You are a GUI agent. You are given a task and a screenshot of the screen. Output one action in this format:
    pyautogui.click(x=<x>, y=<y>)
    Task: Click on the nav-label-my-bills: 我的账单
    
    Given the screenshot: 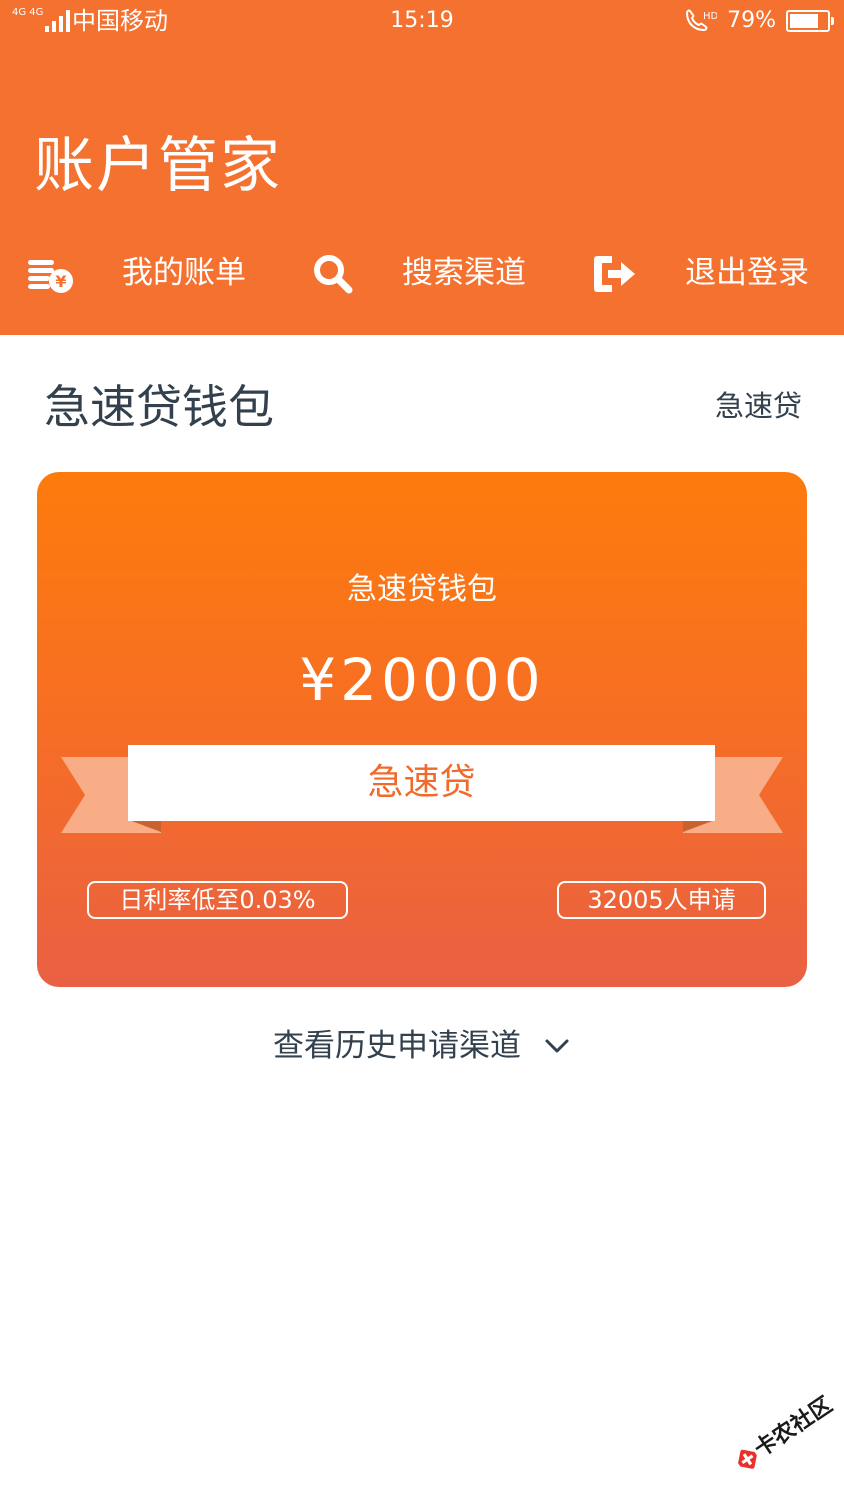 What is the action you would take?
    pyautogui.click(x=184, y=273)
    